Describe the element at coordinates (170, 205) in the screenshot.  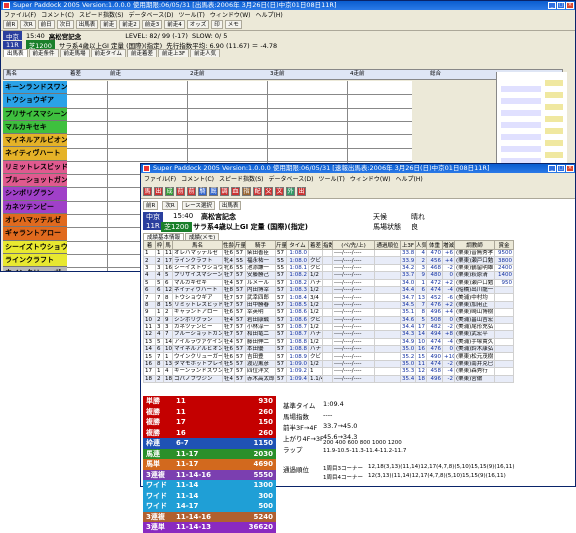
I see `result-next-race: 次R` at that location.